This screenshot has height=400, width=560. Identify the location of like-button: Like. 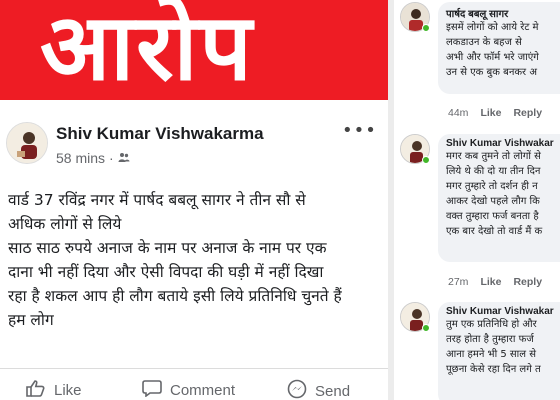
(54, 389).